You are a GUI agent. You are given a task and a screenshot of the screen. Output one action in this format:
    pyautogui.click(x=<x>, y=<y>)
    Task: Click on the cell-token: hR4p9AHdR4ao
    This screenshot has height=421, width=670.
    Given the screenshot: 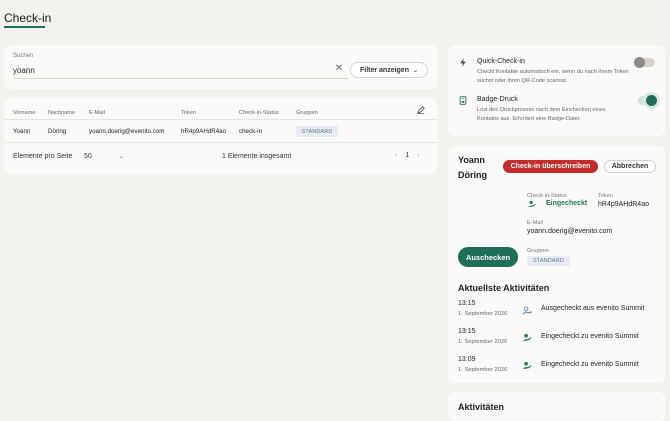 What is the action you would take?
    pyautogui.click(x=204, y=131)
    